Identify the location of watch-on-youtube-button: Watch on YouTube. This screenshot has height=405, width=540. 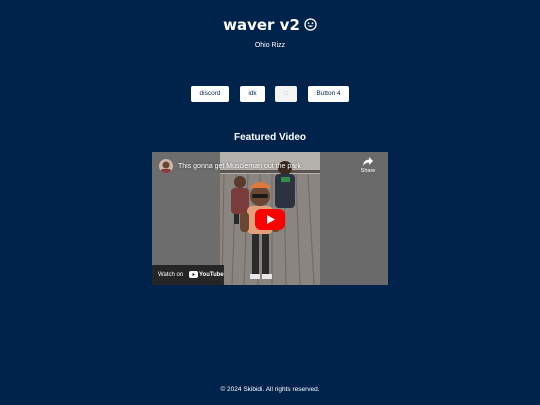
(188, 275).